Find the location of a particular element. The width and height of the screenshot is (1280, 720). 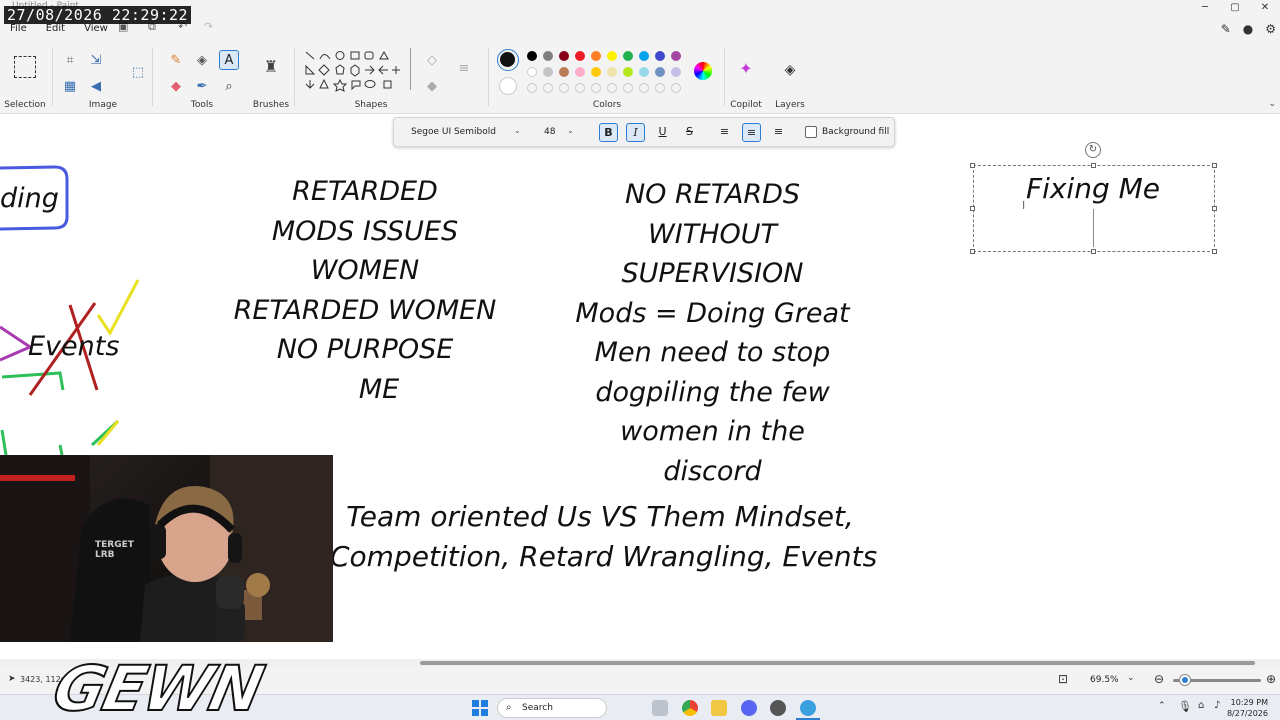

eraser-icon: ◆ is located at coordinates (176, 86).